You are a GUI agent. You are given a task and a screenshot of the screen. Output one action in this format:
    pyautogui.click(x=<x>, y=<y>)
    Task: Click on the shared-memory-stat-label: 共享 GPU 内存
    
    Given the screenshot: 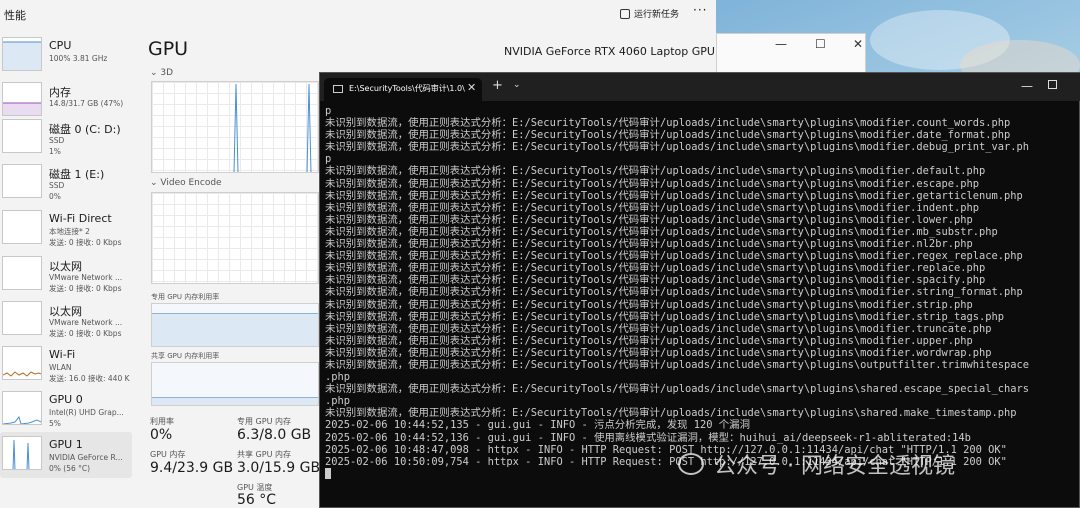 What is the action you would take?
    pyautogui.click(x=264, y=454)
    